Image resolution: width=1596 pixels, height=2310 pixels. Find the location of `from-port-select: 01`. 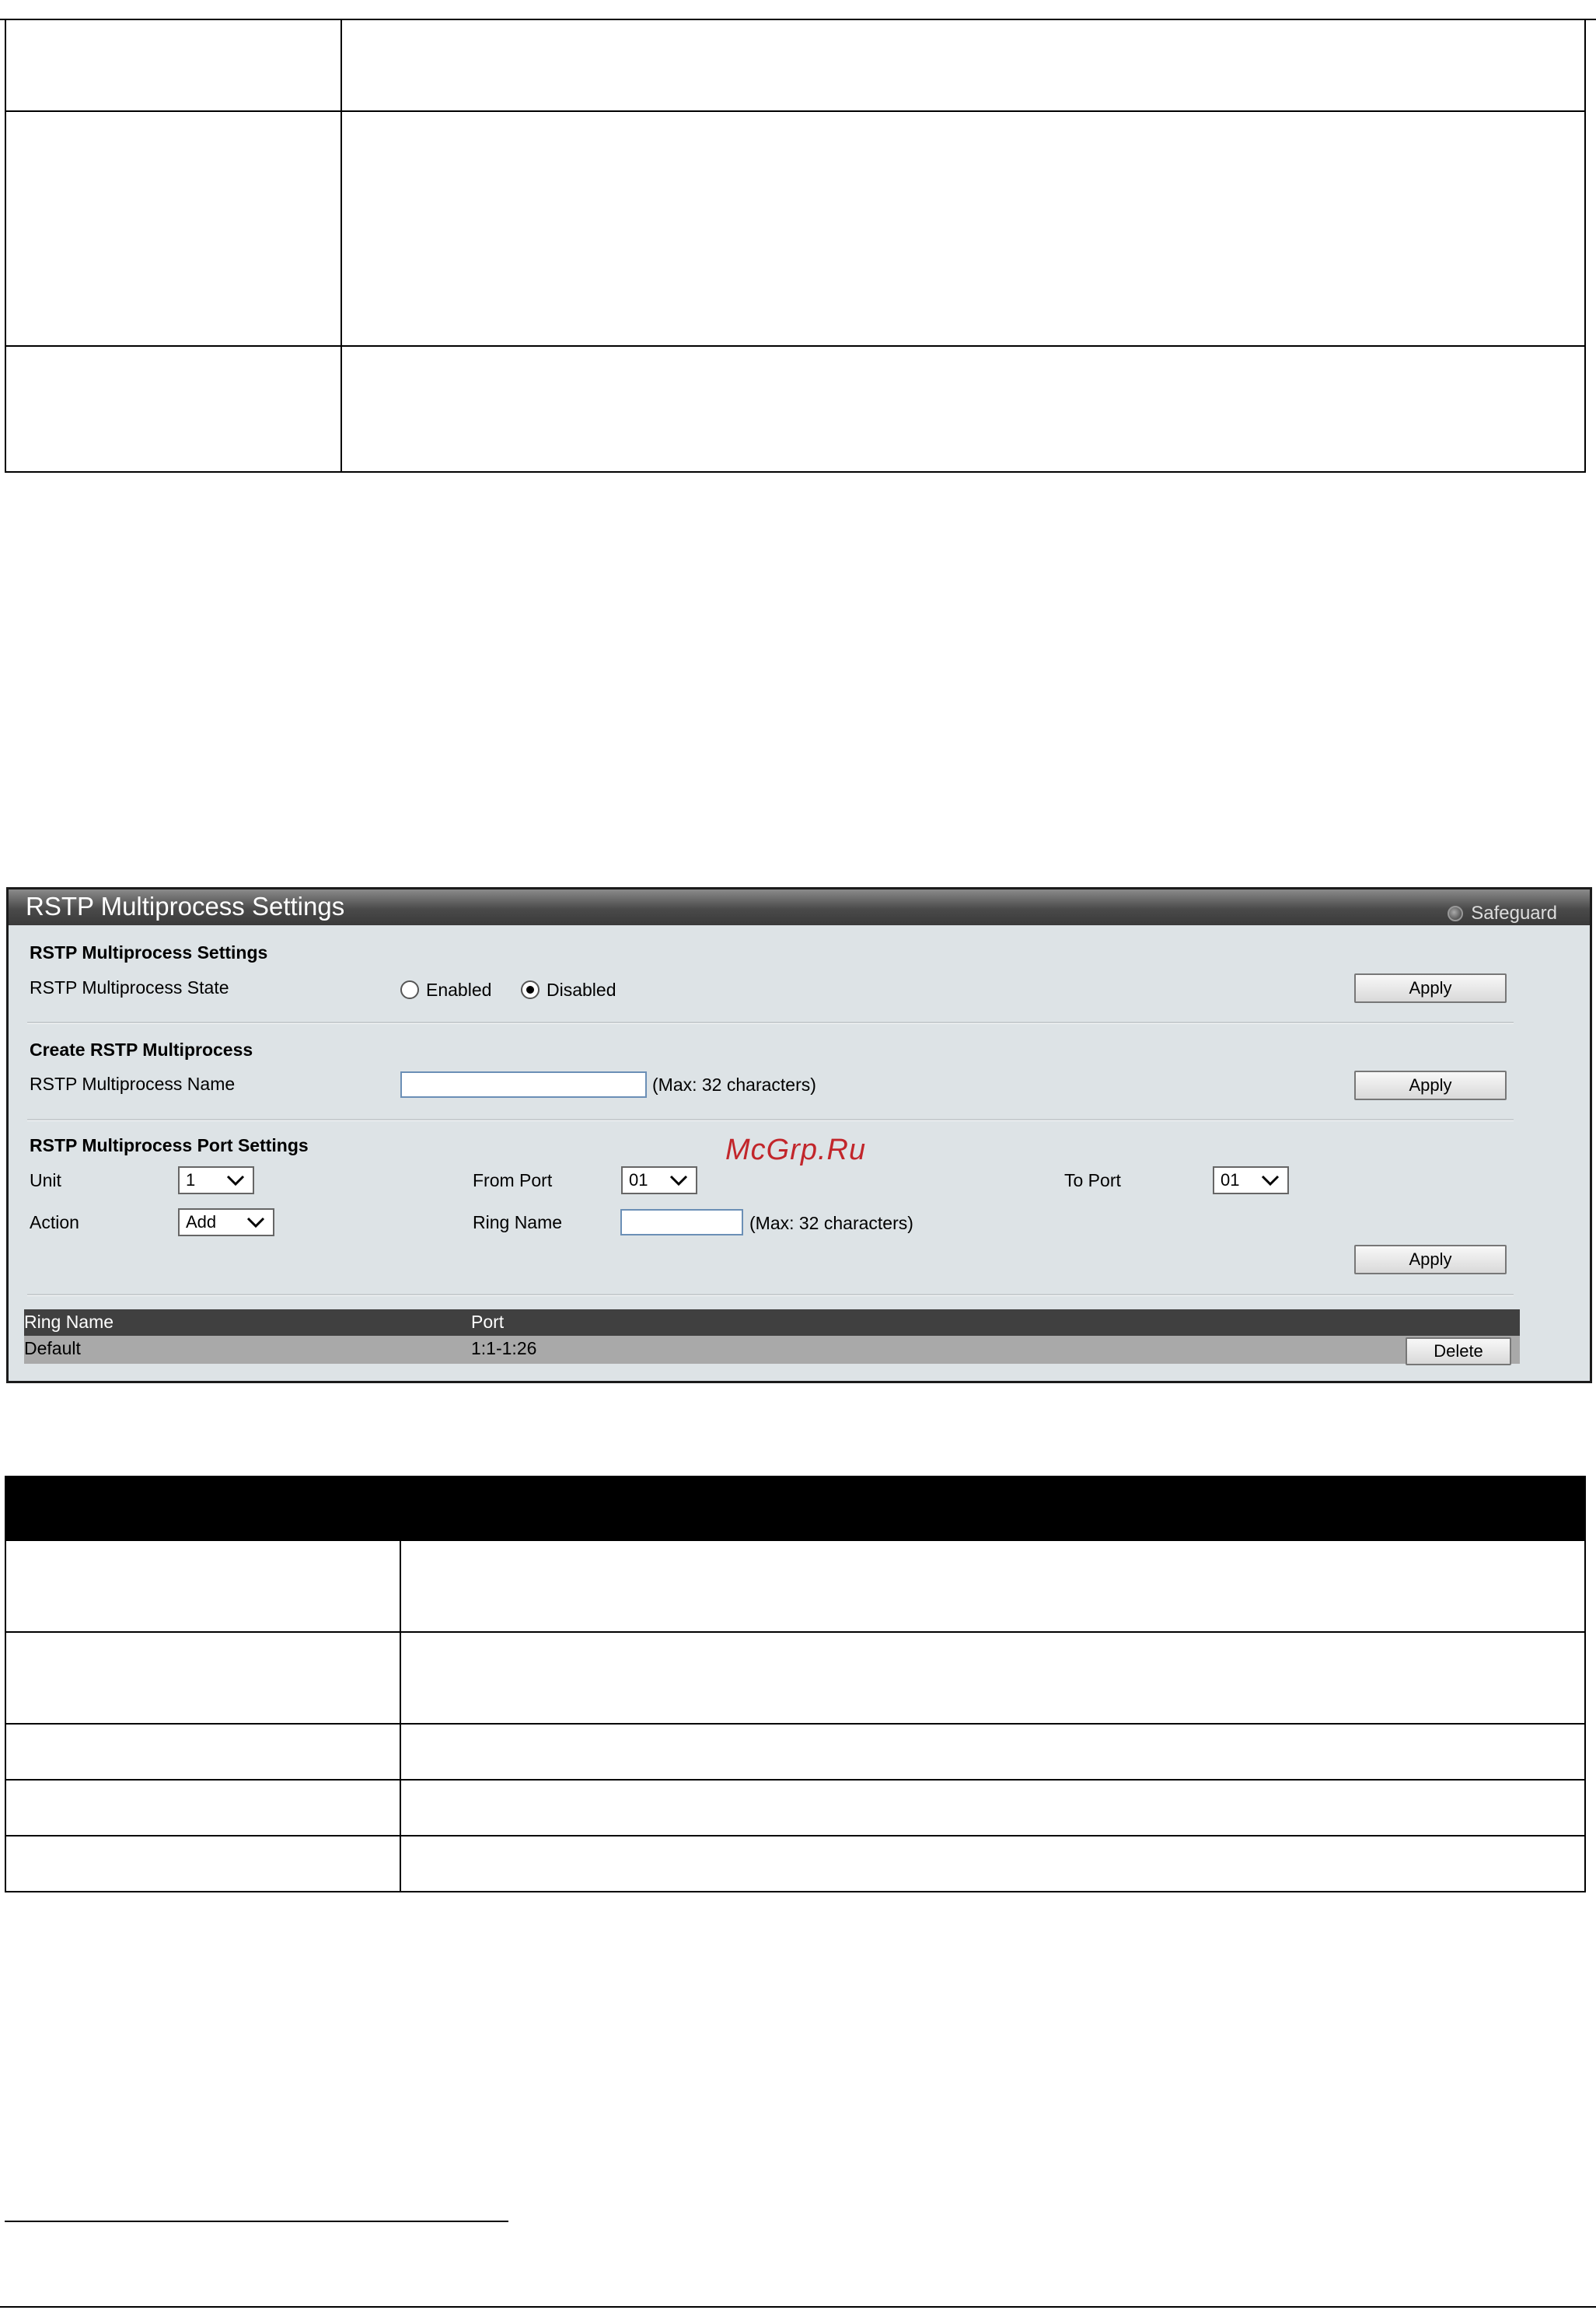

from-port-select: 01 is located at coordinates (659, 1180).